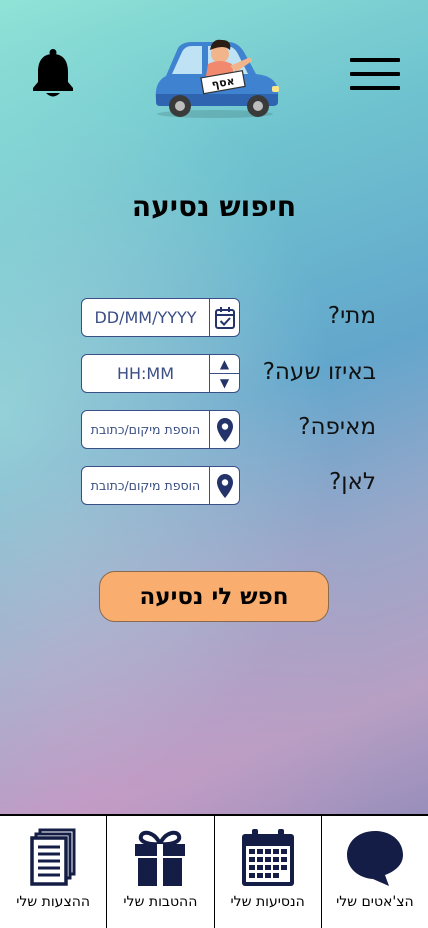 The width and height of the screenshot is (428, 928). I want to click on nav-item-rides: הנסיעות שלי, so click(267, 872).